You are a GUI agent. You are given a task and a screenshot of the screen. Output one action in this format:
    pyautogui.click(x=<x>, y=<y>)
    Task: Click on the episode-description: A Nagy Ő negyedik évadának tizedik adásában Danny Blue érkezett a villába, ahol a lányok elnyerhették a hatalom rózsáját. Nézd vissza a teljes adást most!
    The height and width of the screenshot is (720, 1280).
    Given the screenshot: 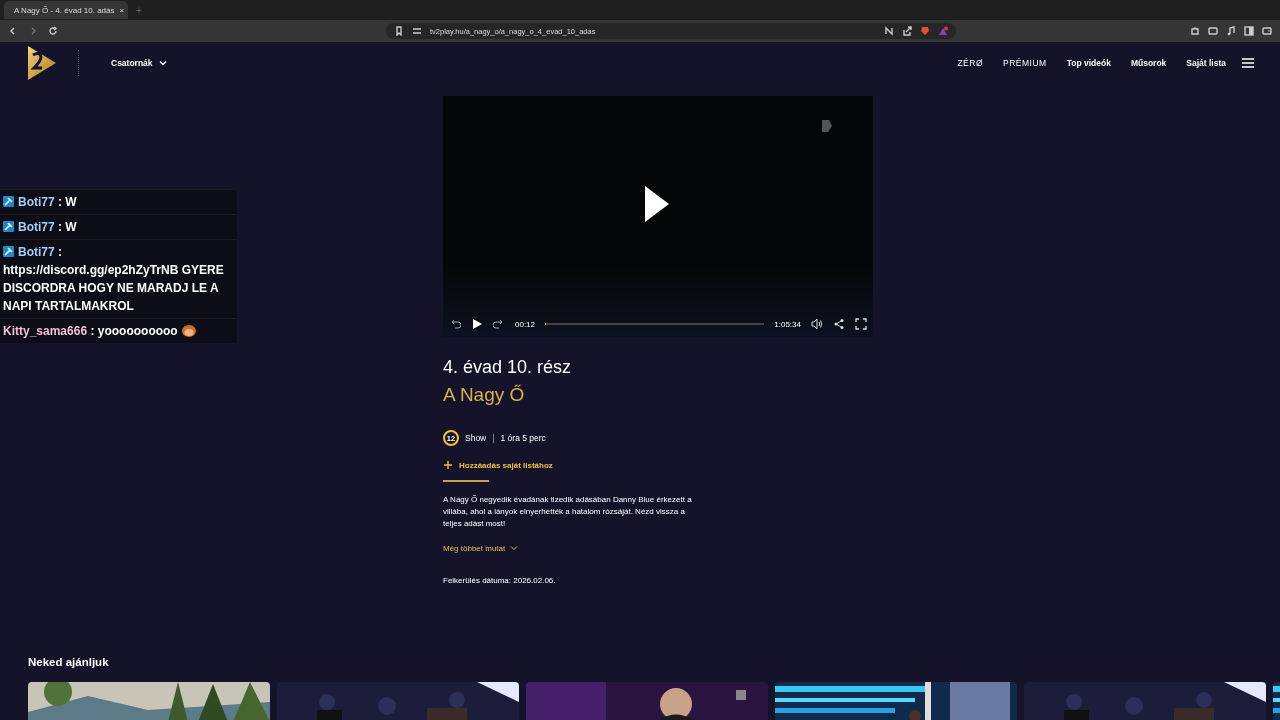 What is the action you would take?
    pyautogui.click(x=568, y=512)
    